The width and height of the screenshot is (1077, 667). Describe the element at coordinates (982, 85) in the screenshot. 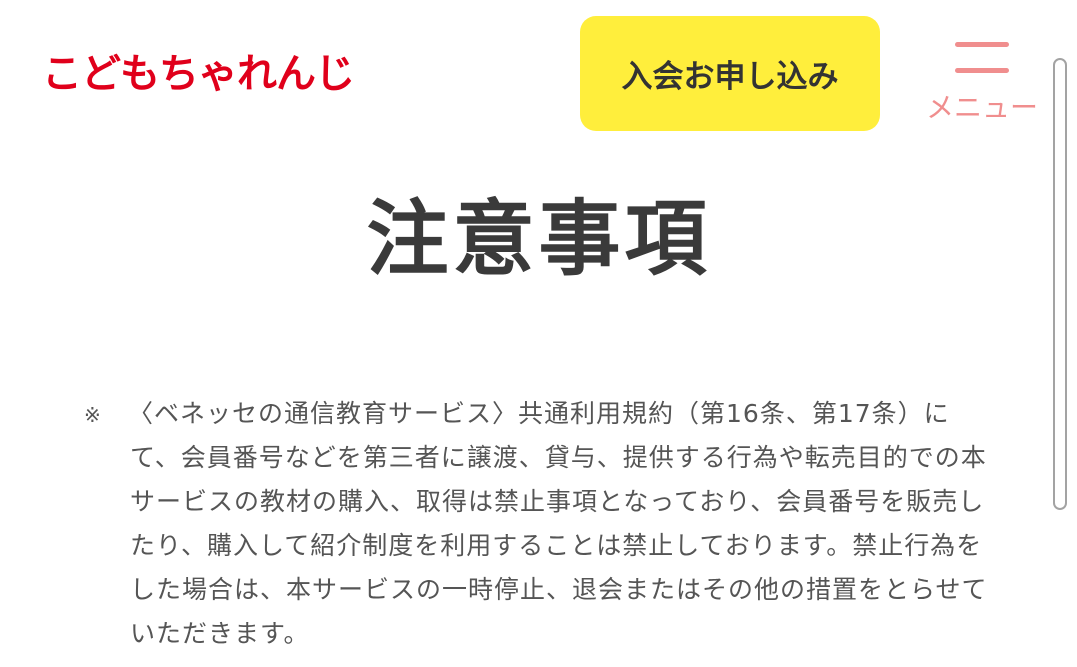

I see `menu-button: メニュー` at that location.